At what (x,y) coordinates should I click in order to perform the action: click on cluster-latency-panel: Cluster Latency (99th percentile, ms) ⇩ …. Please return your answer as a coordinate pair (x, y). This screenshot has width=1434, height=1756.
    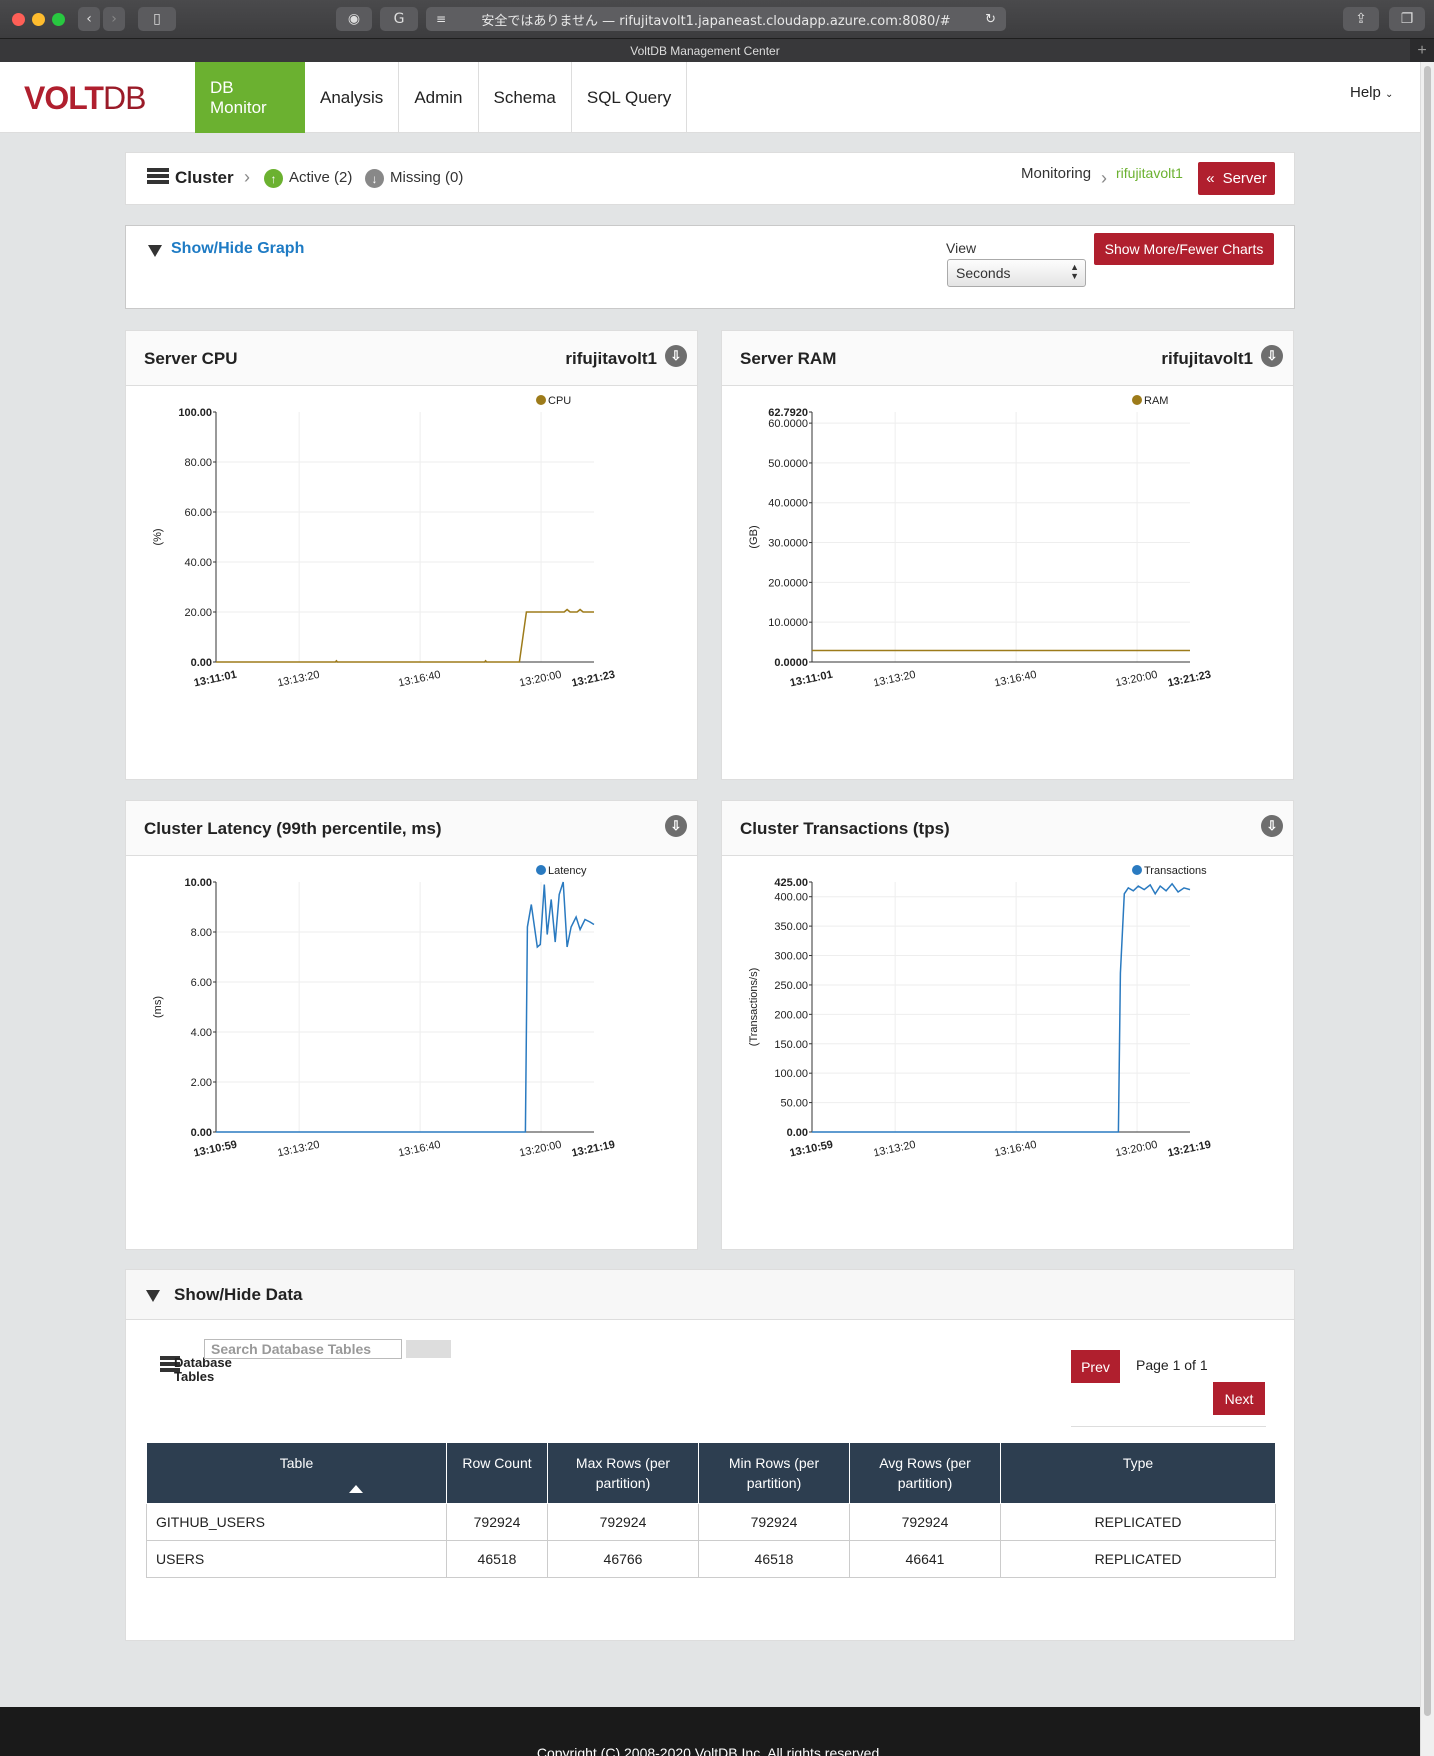
    Looking at the image, I should click on (411, 1025).